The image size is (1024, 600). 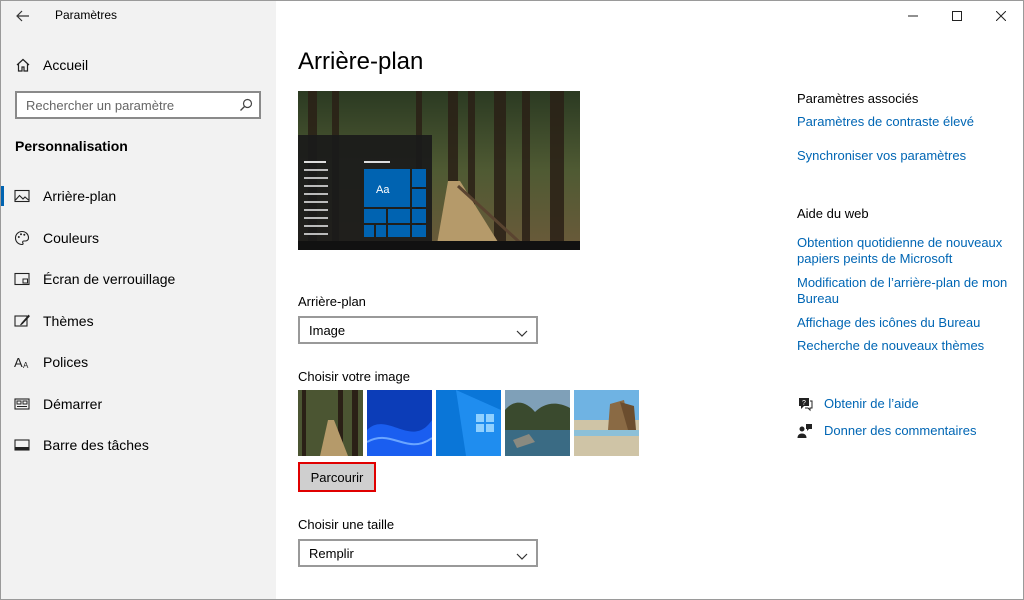 I want to click on sidebar-item-label: Thèmes, so click(x=68, y=320).